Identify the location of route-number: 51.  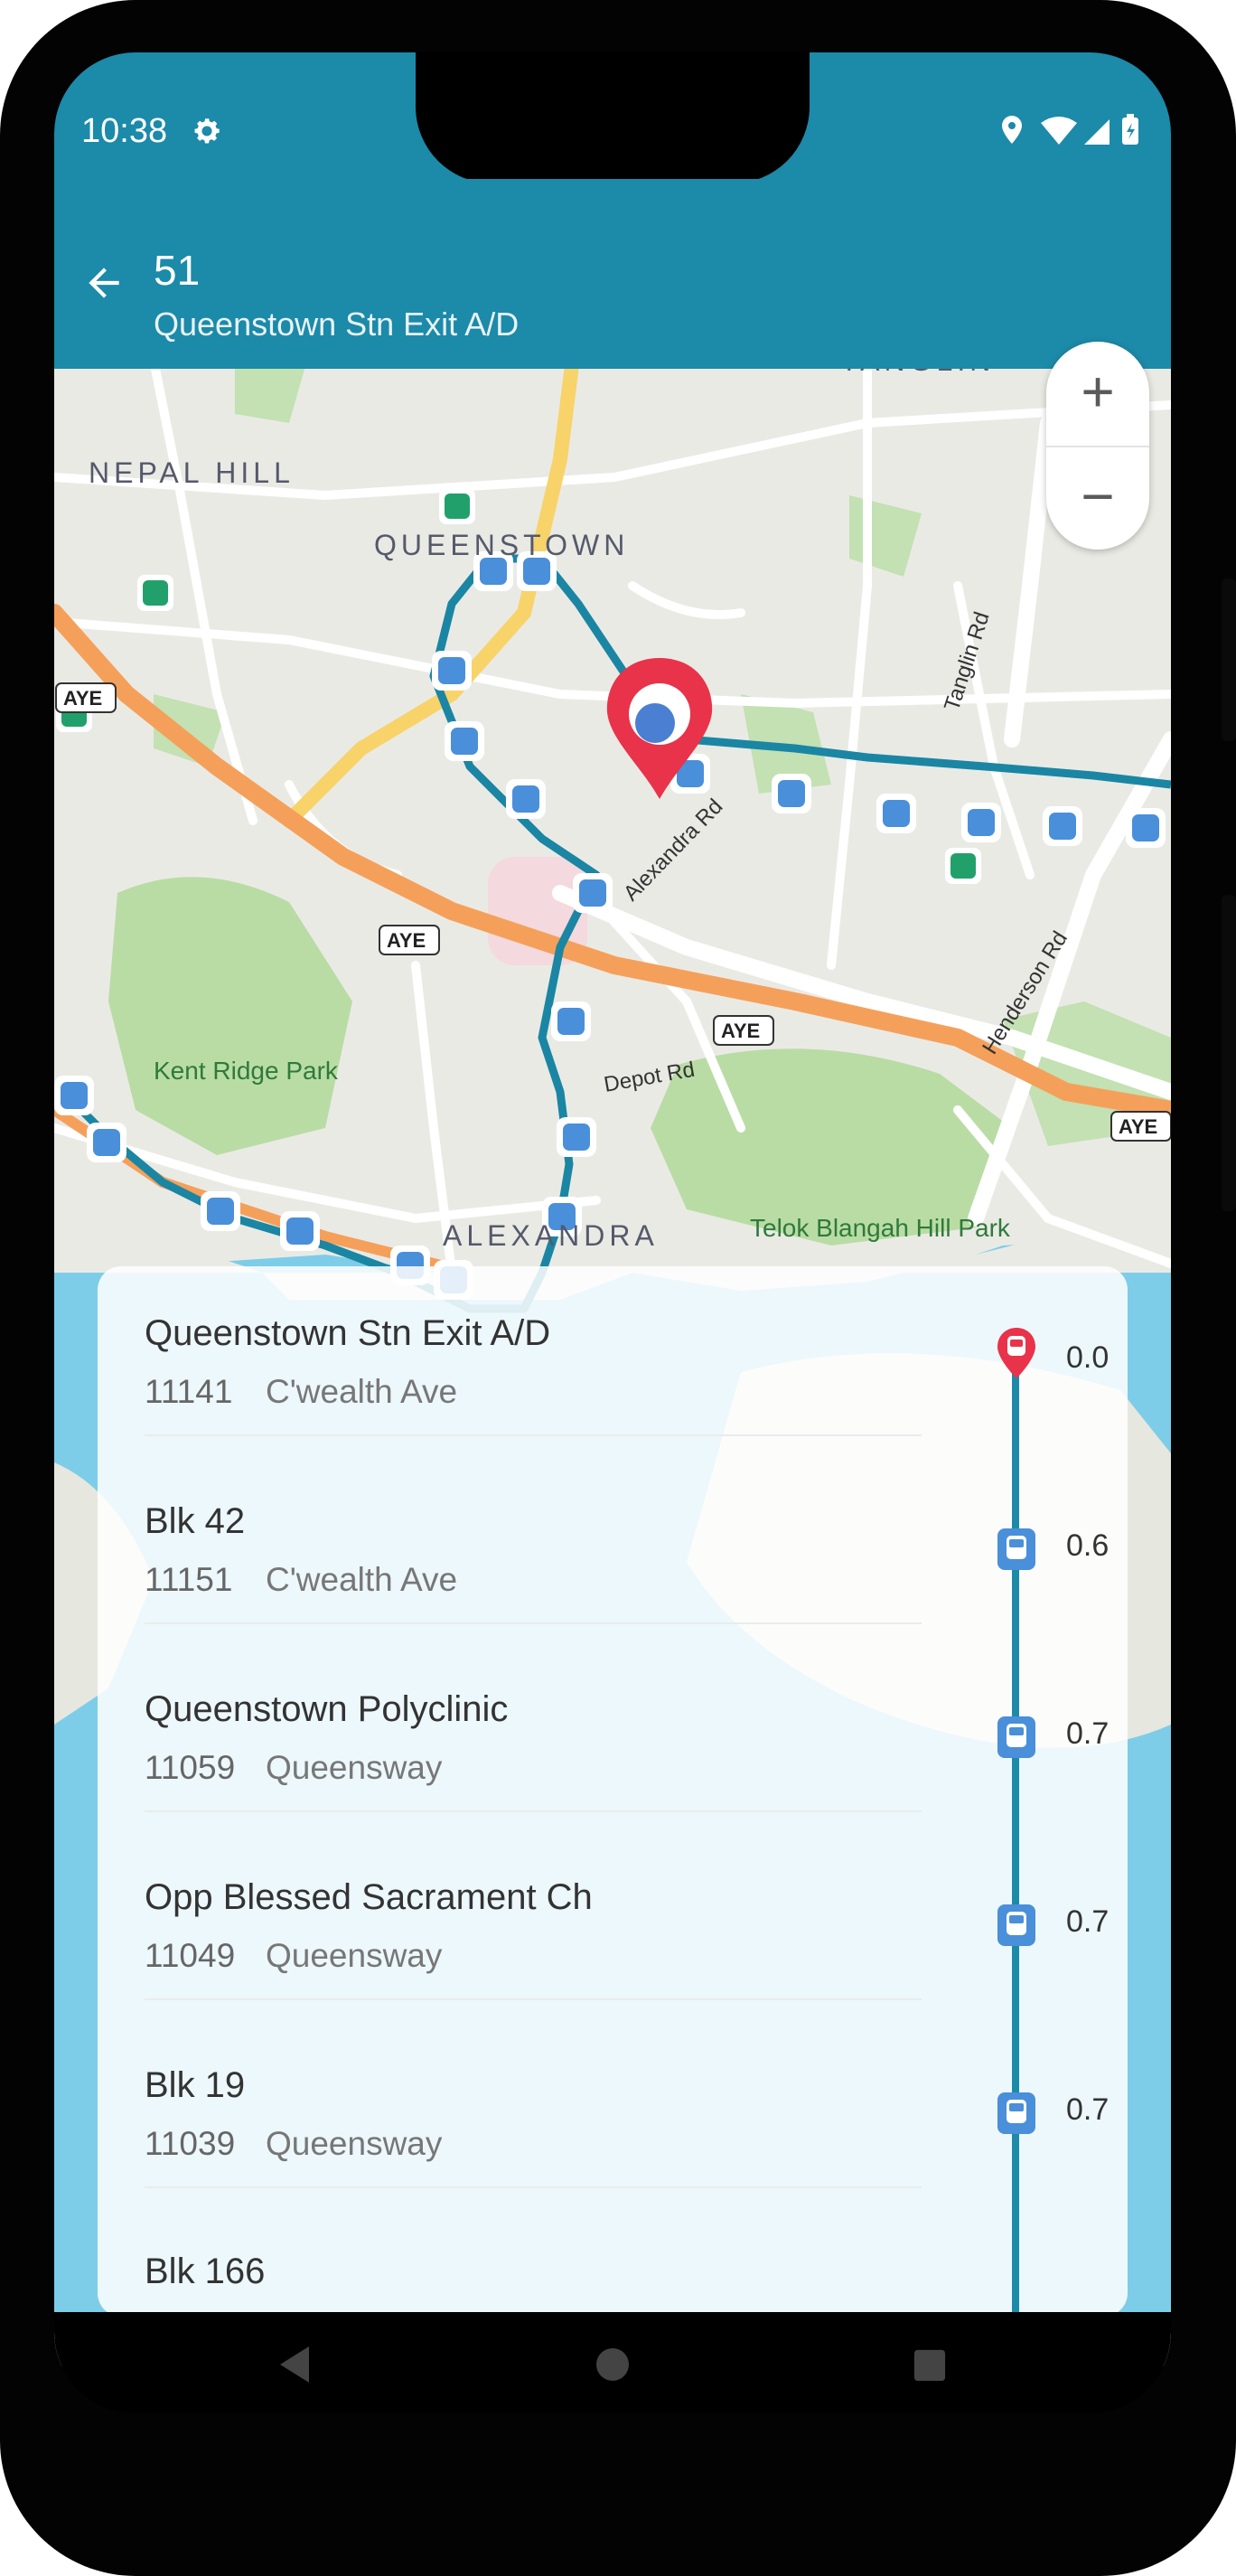
(177, 271).